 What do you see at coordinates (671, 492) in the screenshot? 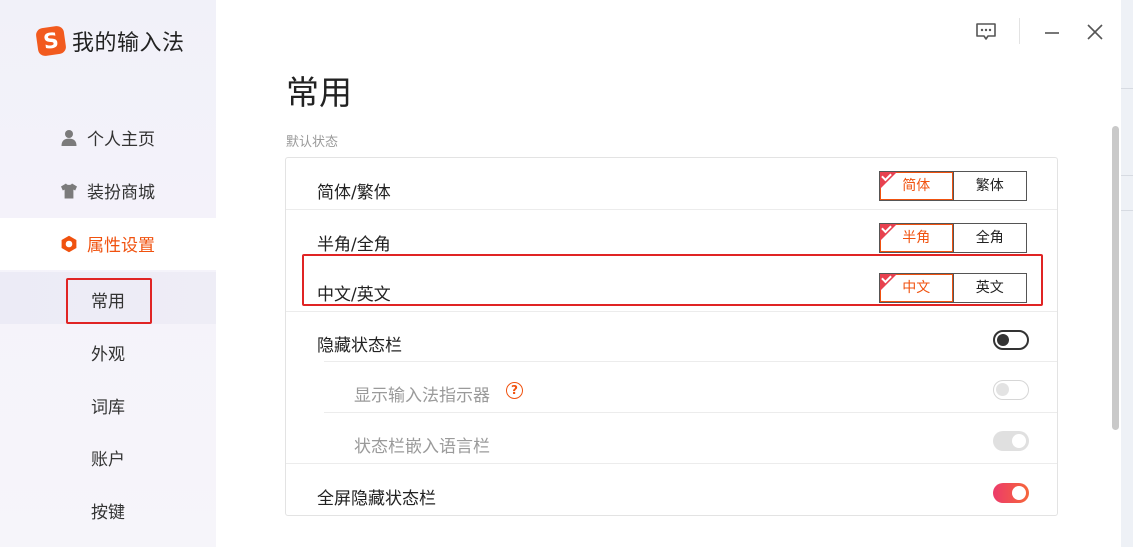
I see `setting-row-fullscreen-hide-status-bar: 全屏隐藏状态栏` at bounding box center [671, 492].